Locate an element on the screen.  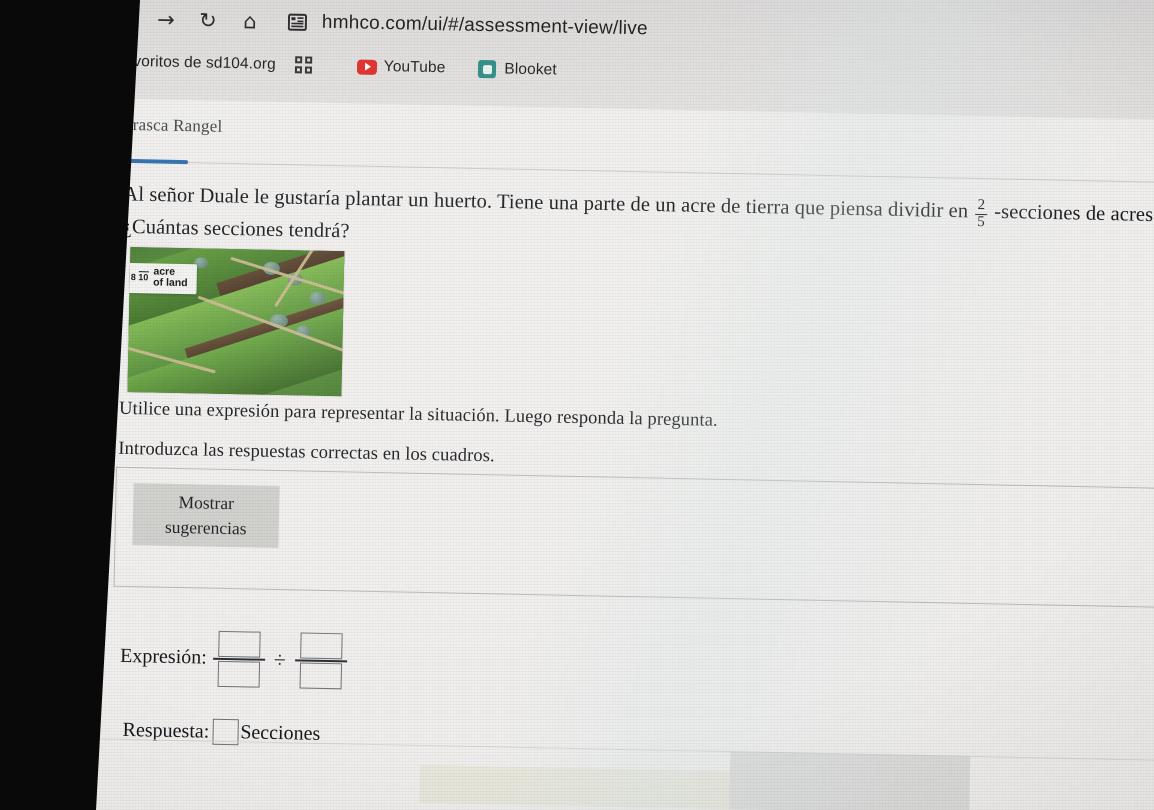
bookmark-apps is located at coordinates (308, 65).